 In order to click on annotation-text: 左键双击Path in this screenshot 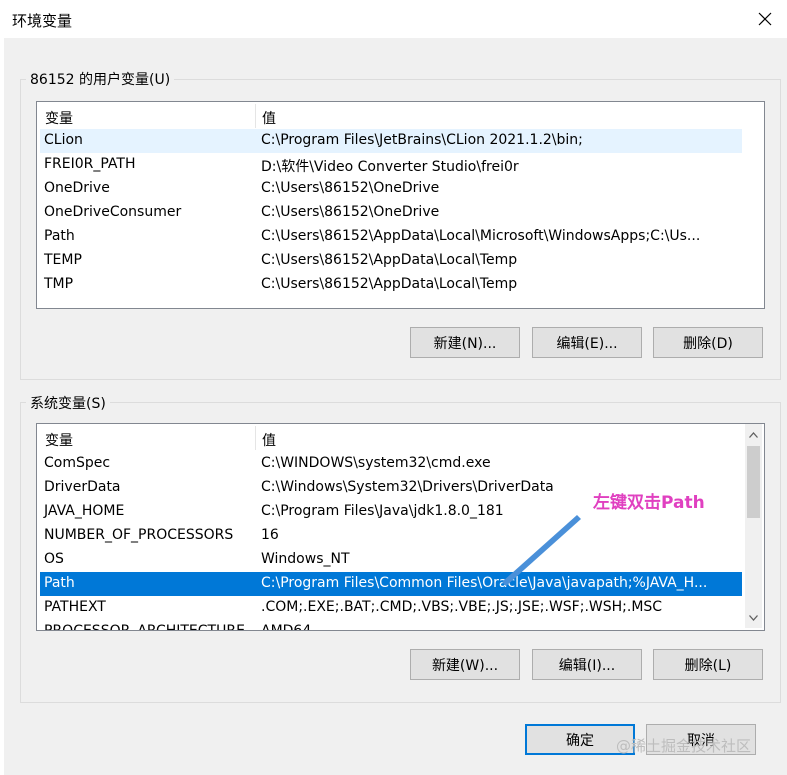, I will do `click(649, 503)`.